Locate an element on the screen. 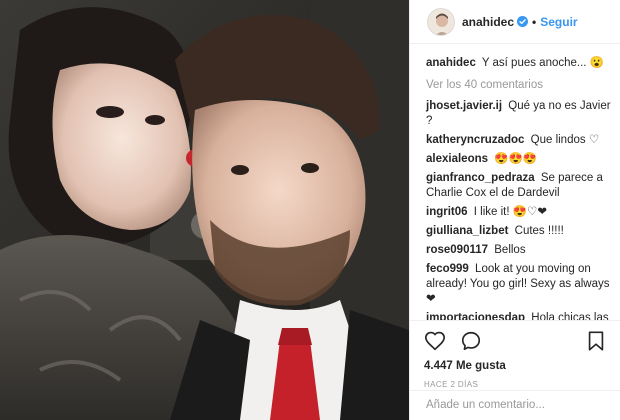  comment-icon is located at coordinates (471, 341).